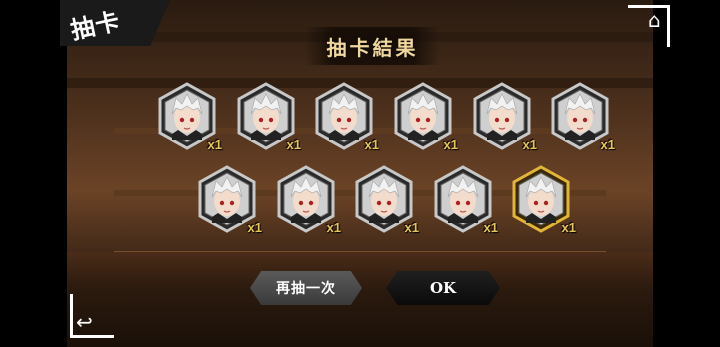 The width and height of the screenshot is (720, 347). I want to click on back-button: ↩, so click(94, 317).